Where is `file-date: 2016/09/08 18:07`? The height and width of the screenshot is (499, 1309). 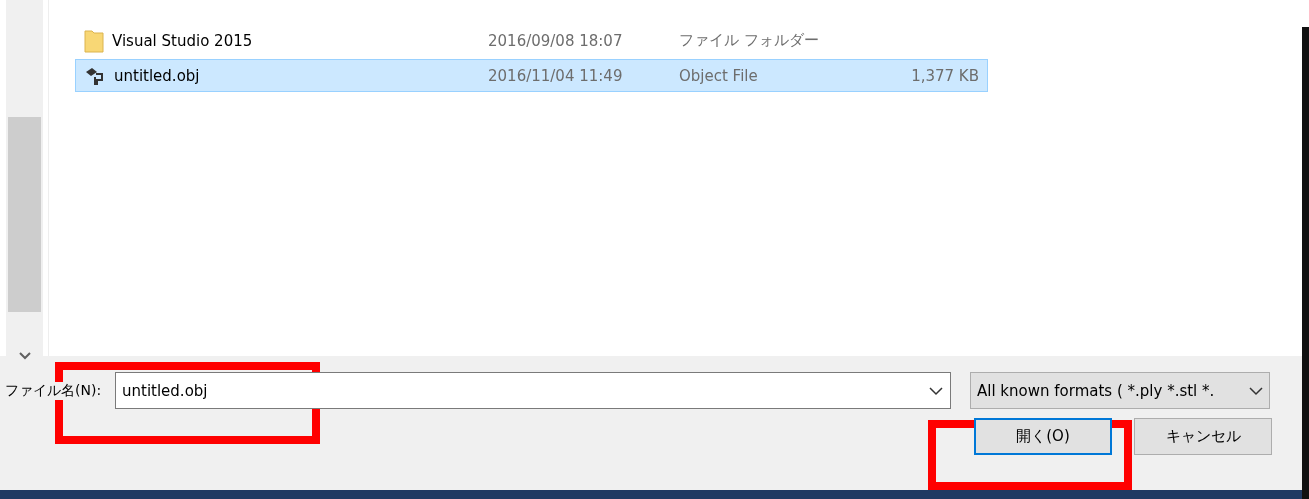
file-date: 2016/09/08 18:07 is located at coordinates (555, 40).